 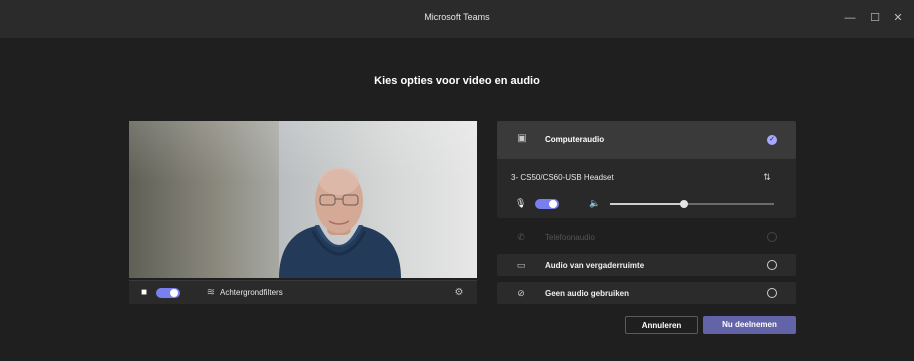 What do you see at coordinates (575, 139) in the screenshot?
I see `computer-audio-label: Computeraudio` at bounding box center [575, 139].